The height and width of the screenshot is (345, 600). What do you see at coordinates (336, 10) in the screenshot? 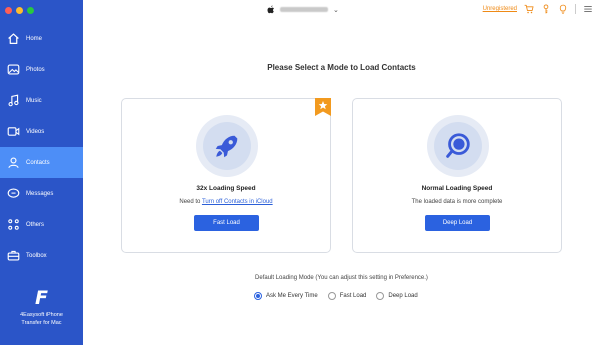
I see `chevron-down-icon: ⌄` at bounding box center [336, 10].